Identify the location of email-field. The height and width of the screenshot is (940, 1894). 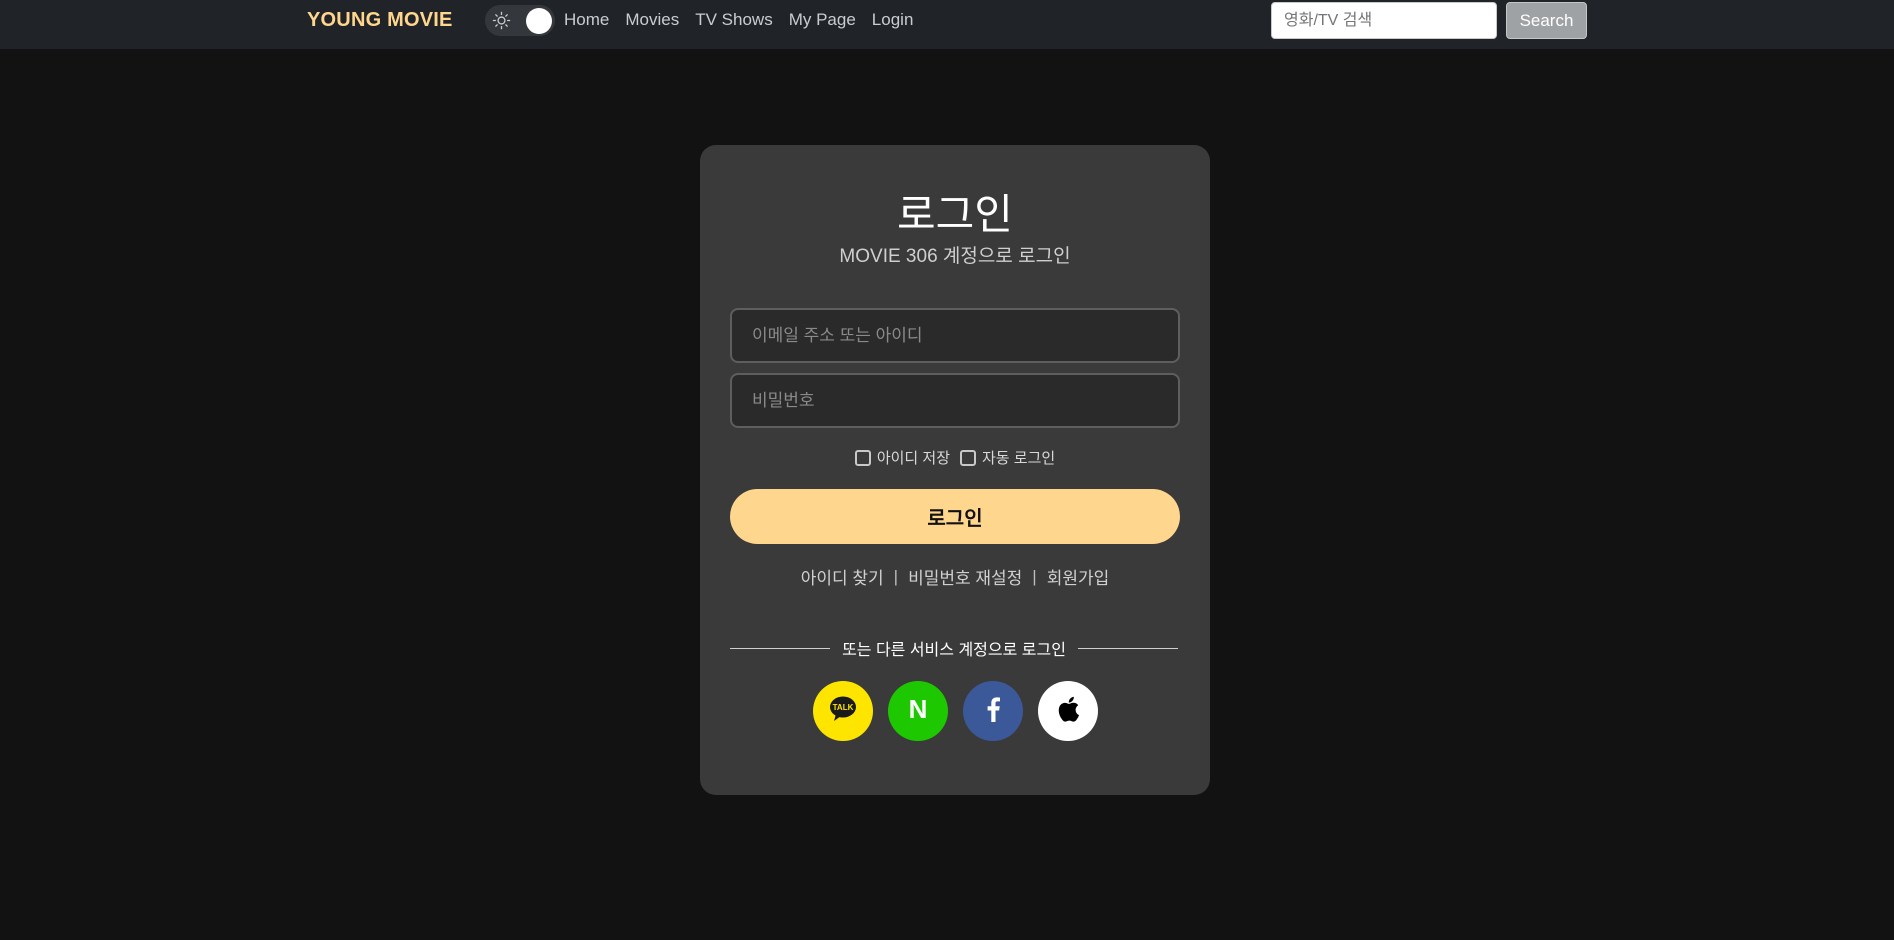
(955, 335).